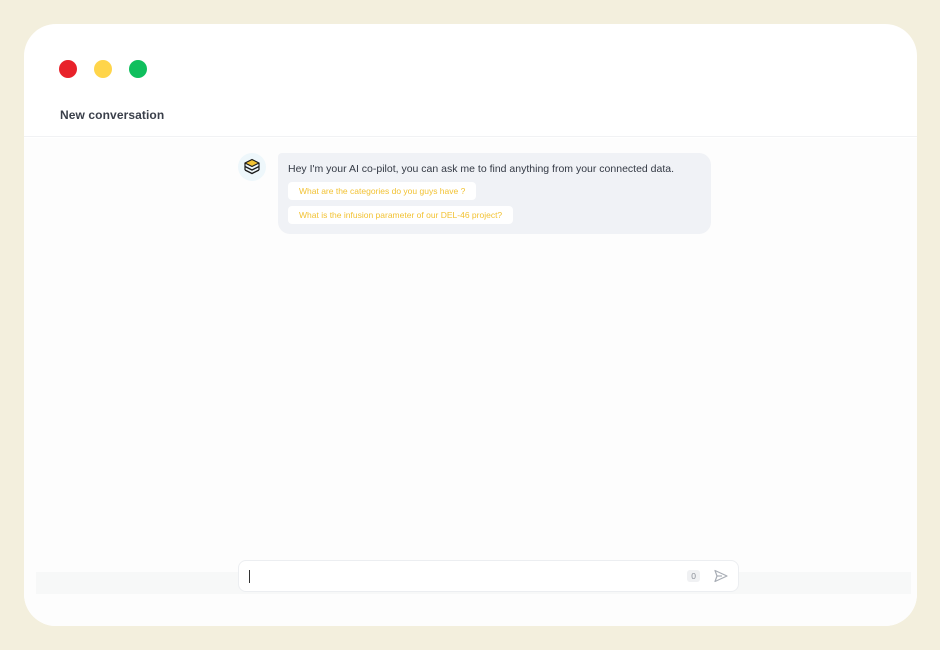 This screenshot has width=940, height=650. Describe the element at coordinates (138, 69) in the screenshot. I see `maximize-window-button` at that location.